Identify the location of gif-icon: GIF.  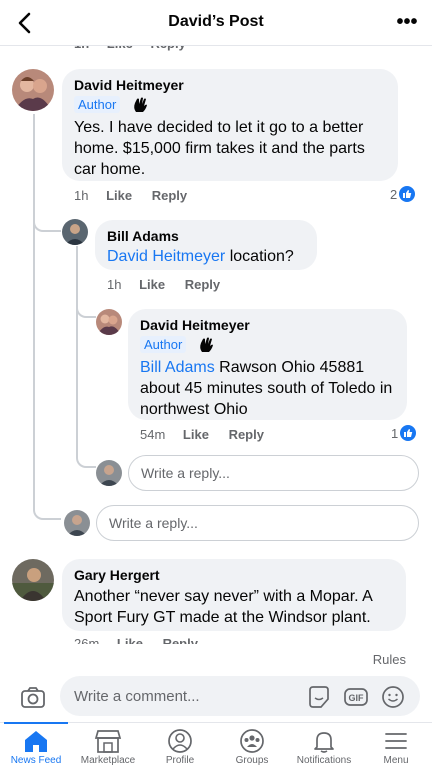
(356, 697).